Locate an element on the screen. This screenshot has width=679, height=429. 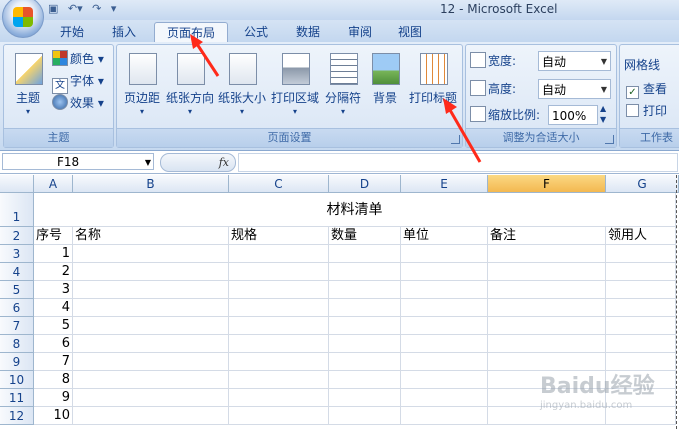
row-header-4: 4 is located at coordinates (17, 272).